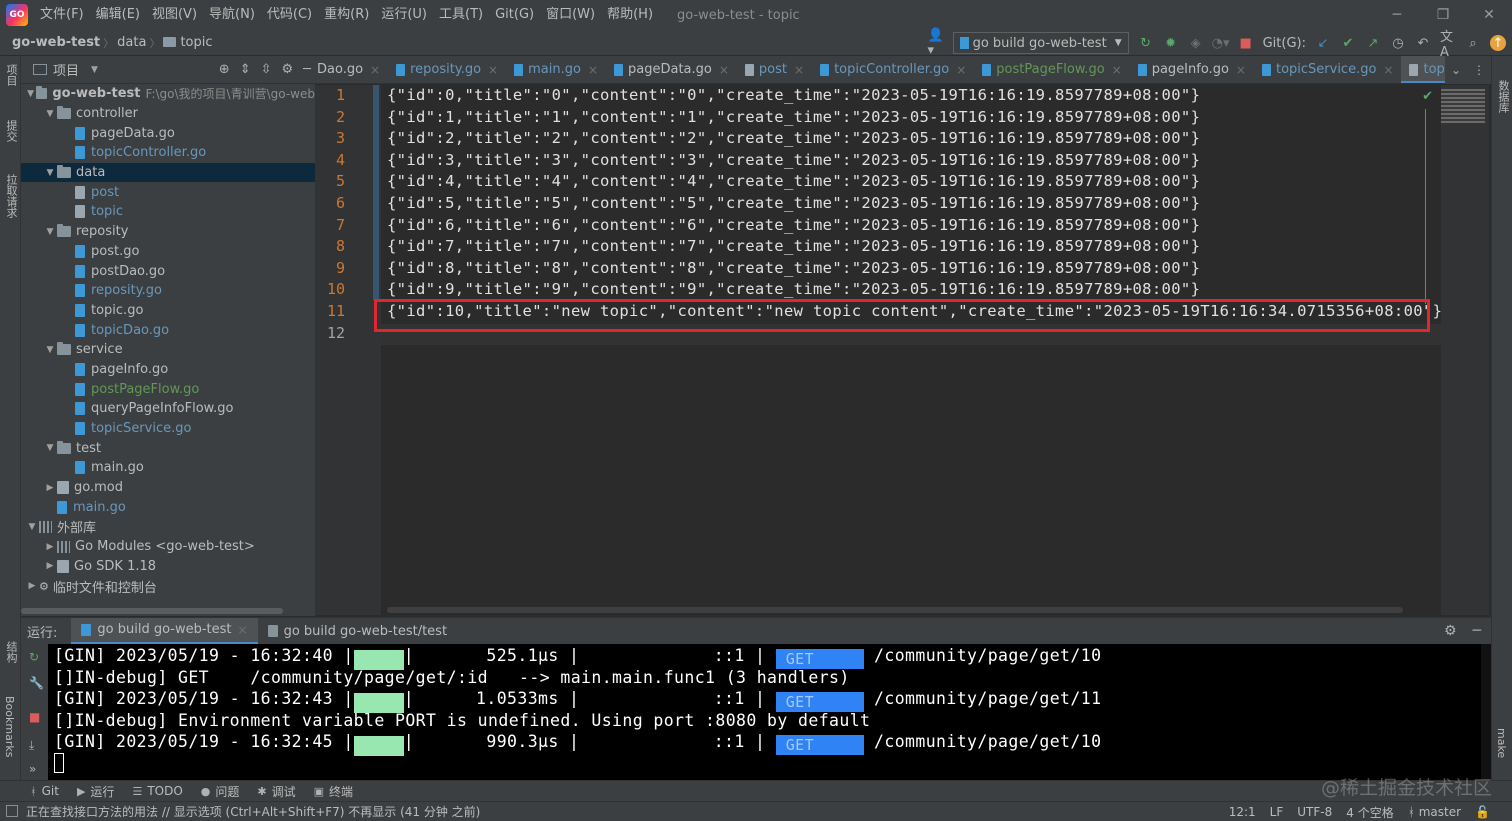  What do you see at coordinates (1501, 743) in the screenshot?
I see `tool-window-make: make` at bounding box center [1501, 743].